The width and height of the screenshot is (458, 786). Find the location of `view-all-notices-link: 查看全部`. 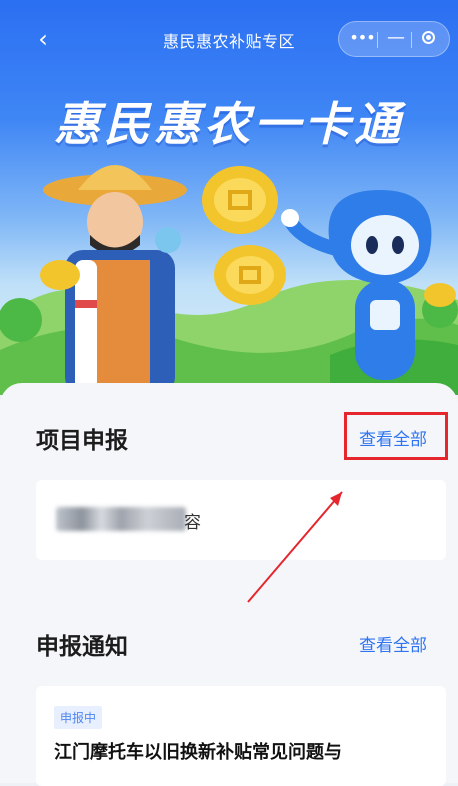

view-all-notices-link: 查看全部 is located at coordinates (393, 643).